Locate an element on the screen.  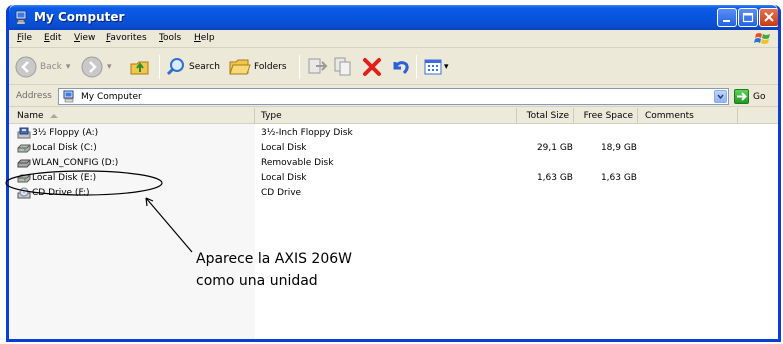
forward-dropdown-icon: ▾ is located at coordinates (109, 67).